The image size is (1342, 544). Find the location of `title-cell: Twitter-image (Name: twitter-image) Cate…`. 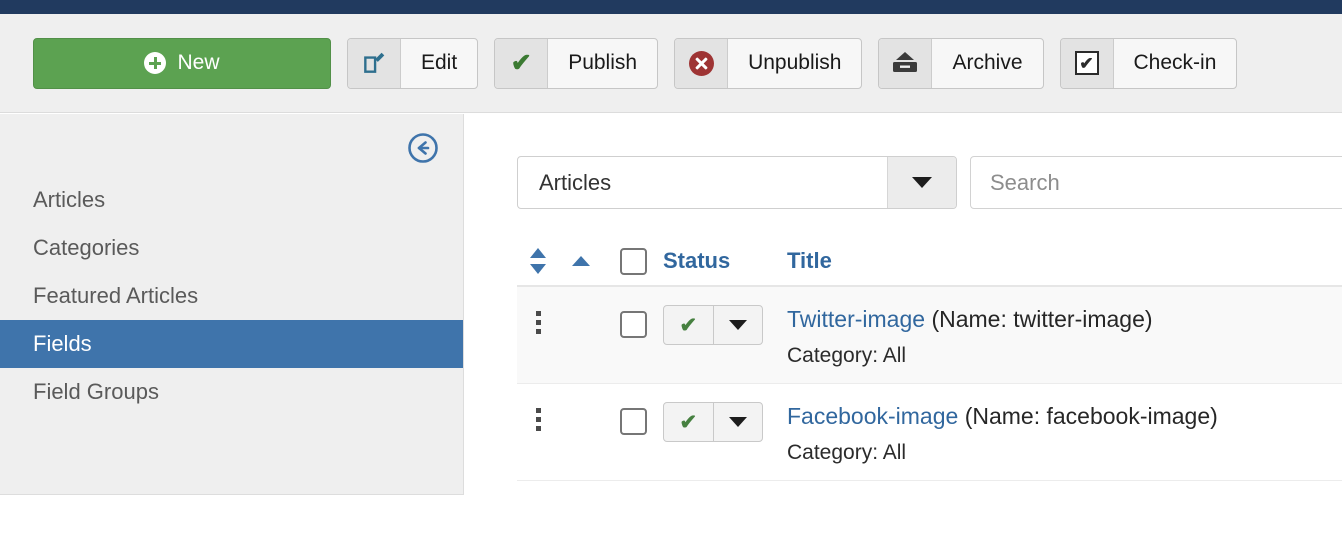

title-cell: Twitter-image (Name: twitter-image) Cate… is located at coordinates (970, 333).